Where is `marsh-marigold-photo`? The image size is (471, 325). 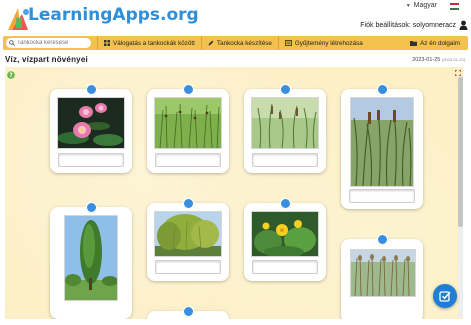 marsh-marigold-photo is located at coordinates (285, 234).